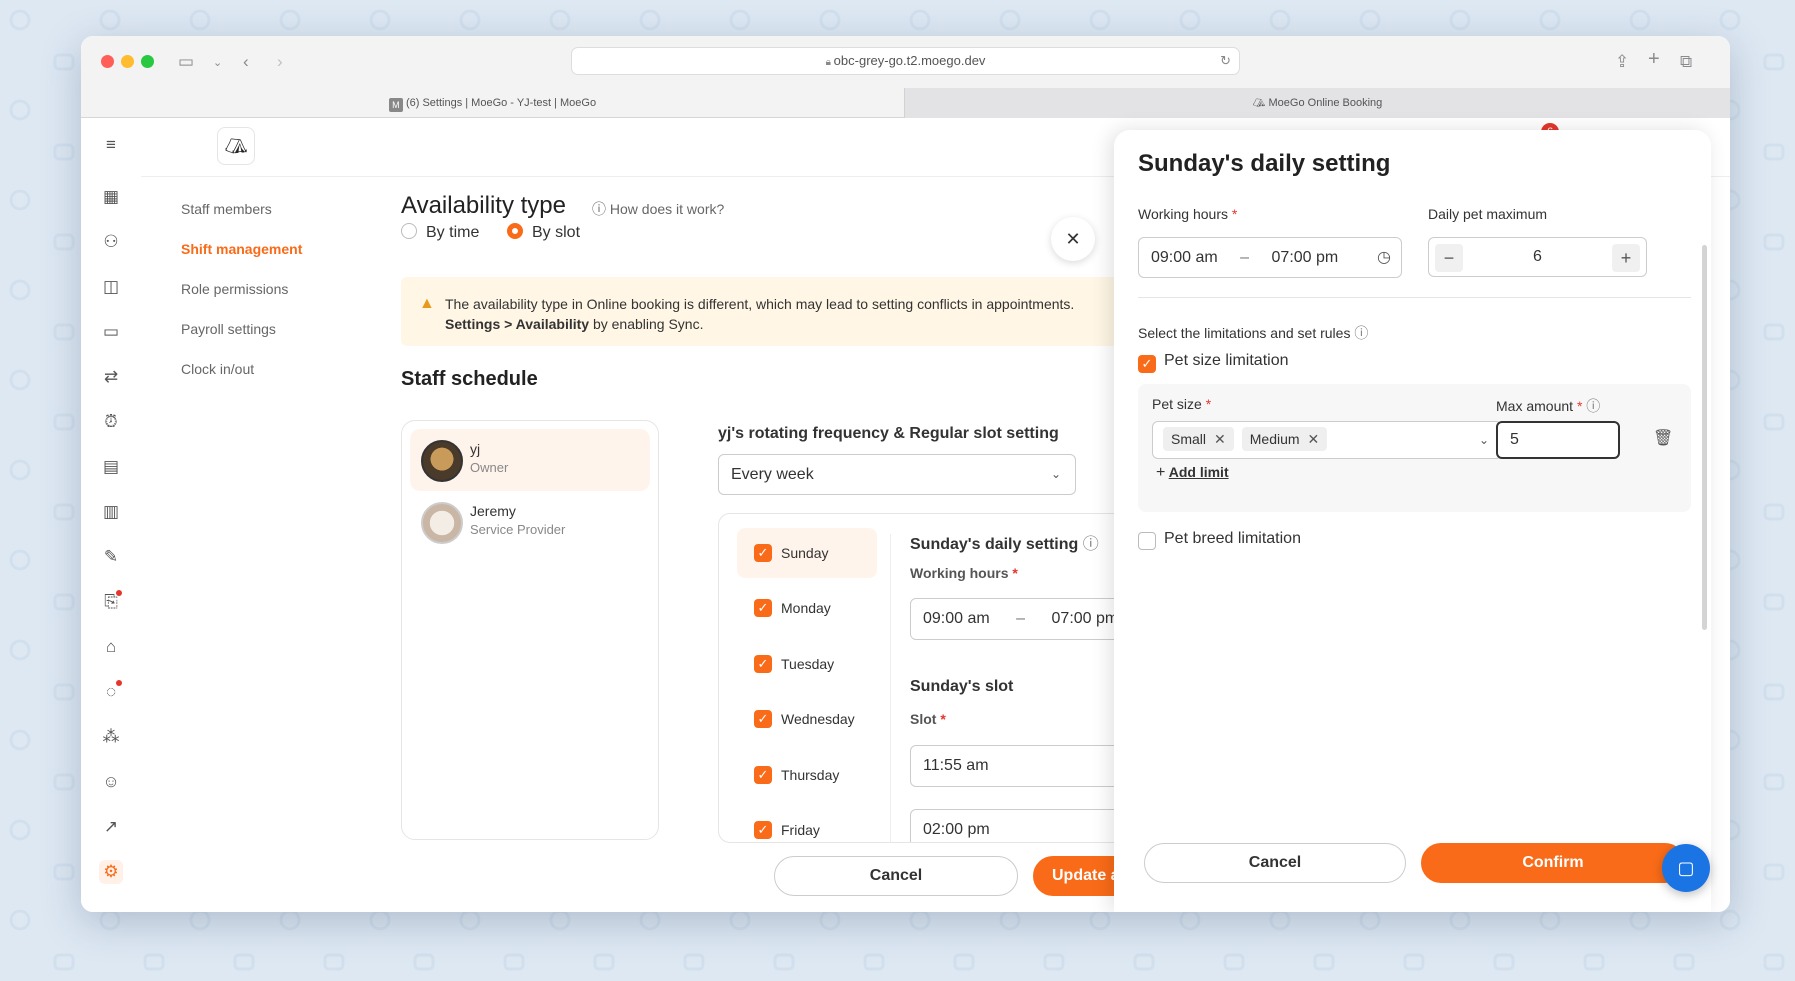  I want to click on pos-icon: ▤, so click(111, 467).